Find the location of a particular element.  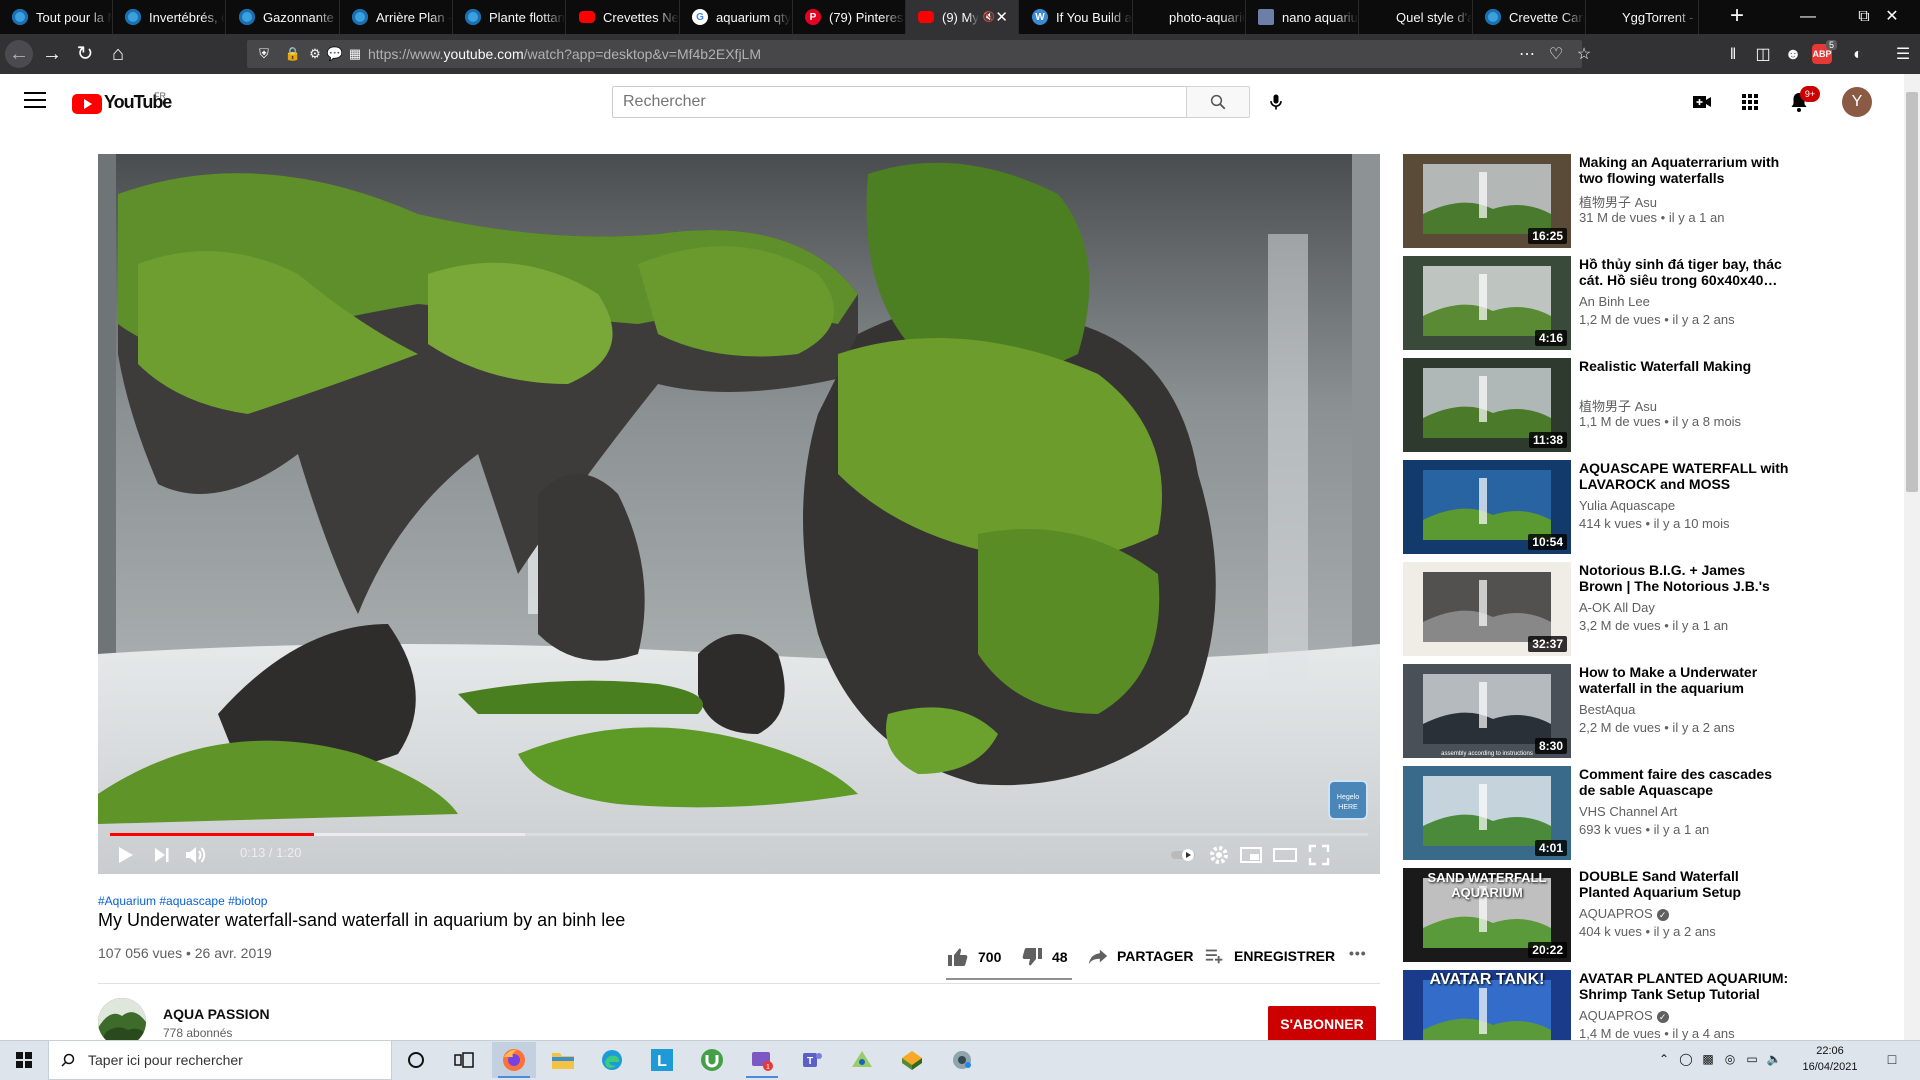

wifi-icon: ◎ is located at coordinates (1730, 1059).